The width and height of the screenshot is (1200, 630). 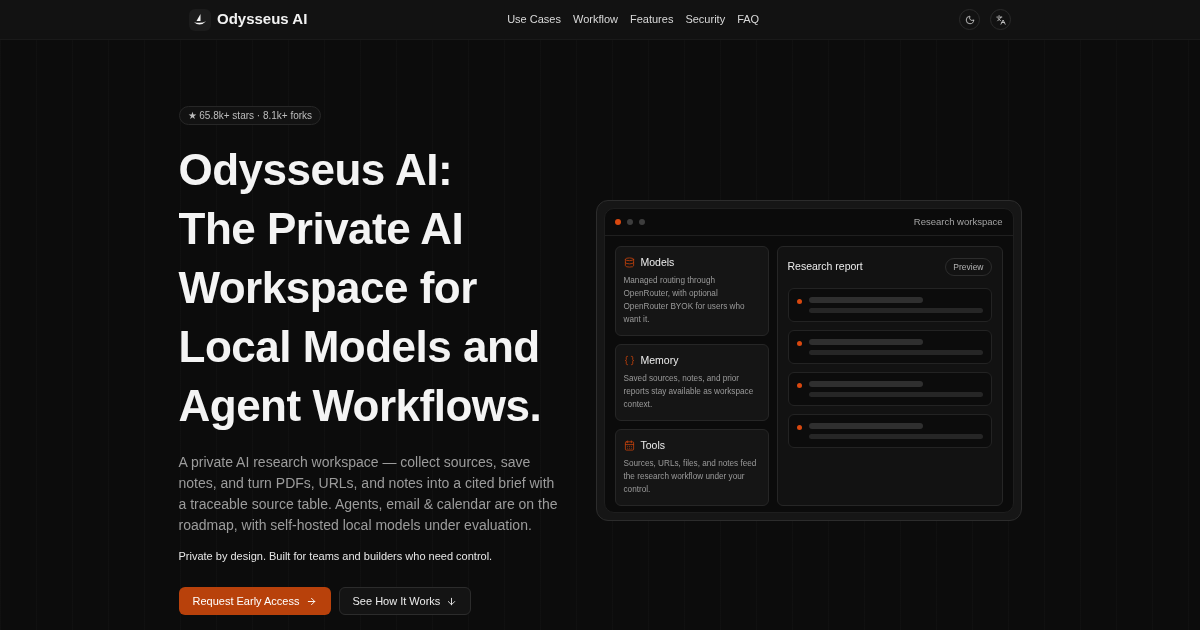 I want to click on card-title: Memory, so click(x=659, y=360).